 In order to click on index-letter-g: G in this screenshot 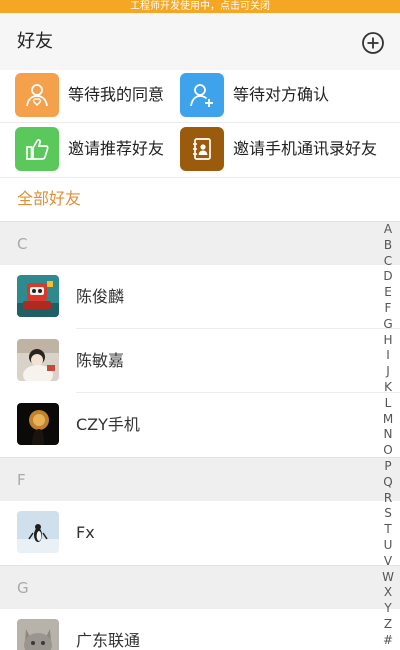, I will do `click(387, 325)`.